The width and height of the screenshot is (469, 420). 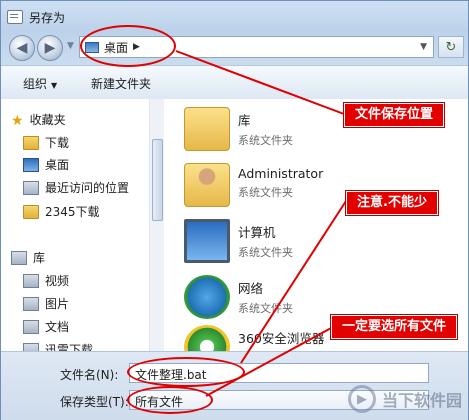 What do you see at coordinates (57, 281) in the screenshot?
I see `nav-item-label: 视频` at bounding box center [57, 281].